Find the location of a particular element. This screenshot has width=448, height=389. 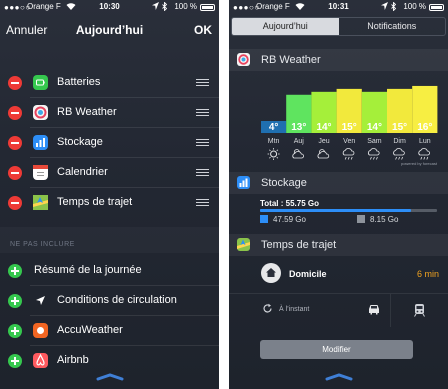

maps-app-icon is located at coordinates (40, 202).